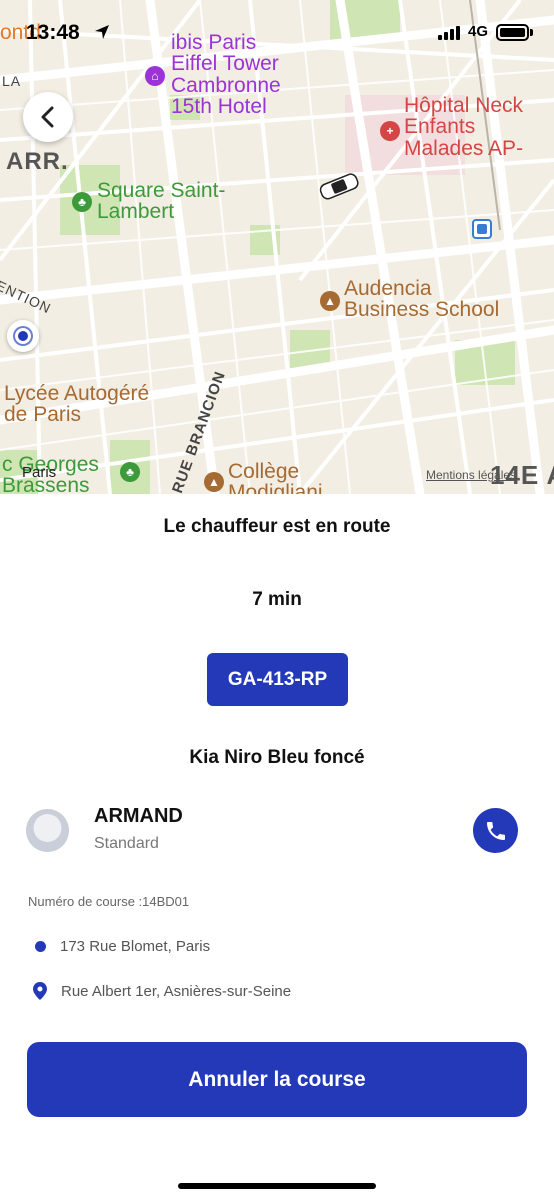 The image size is (554, 1200). Describe the element at coordinates (12, 81) in the screenshot. I see `map-label-la: LA` at that location.